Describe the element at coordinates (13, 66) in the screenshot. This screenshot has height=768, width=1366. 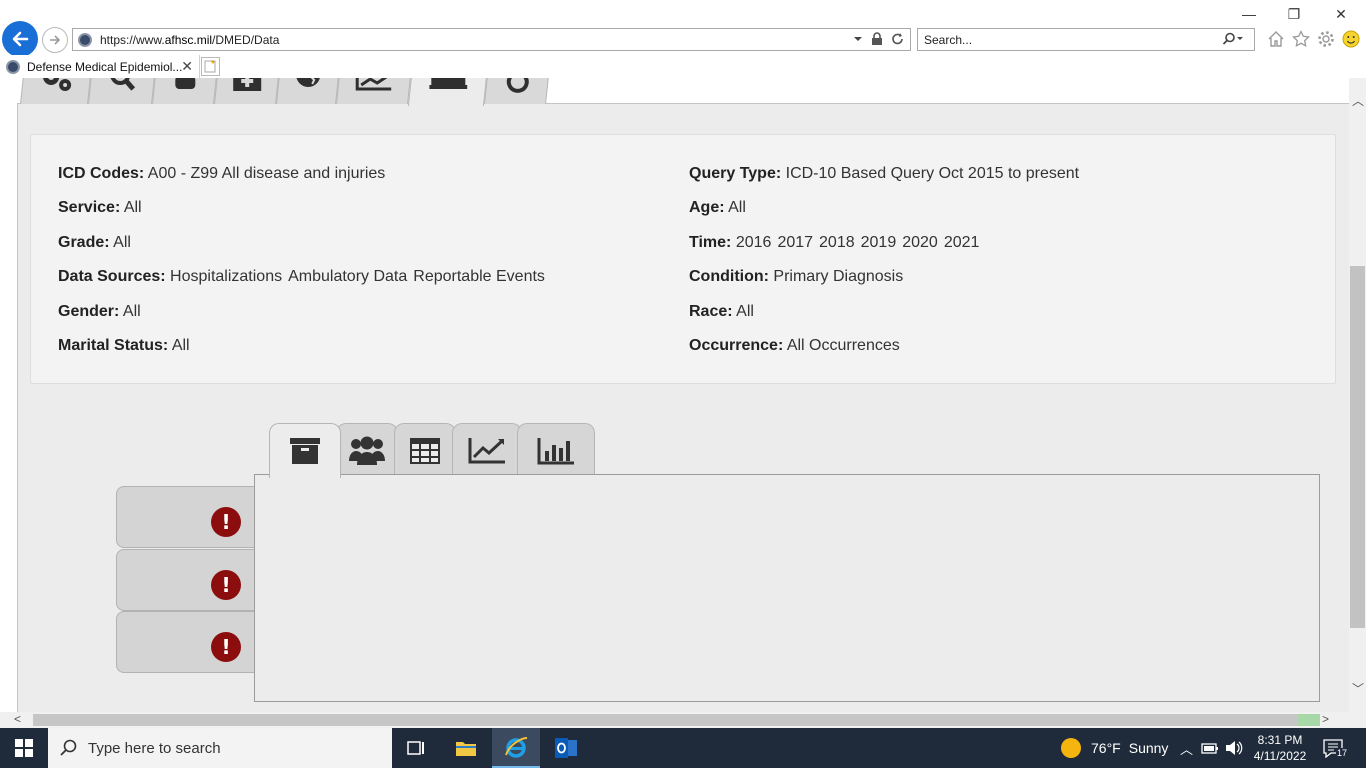
I see `tab-favicon-icon` at that location.